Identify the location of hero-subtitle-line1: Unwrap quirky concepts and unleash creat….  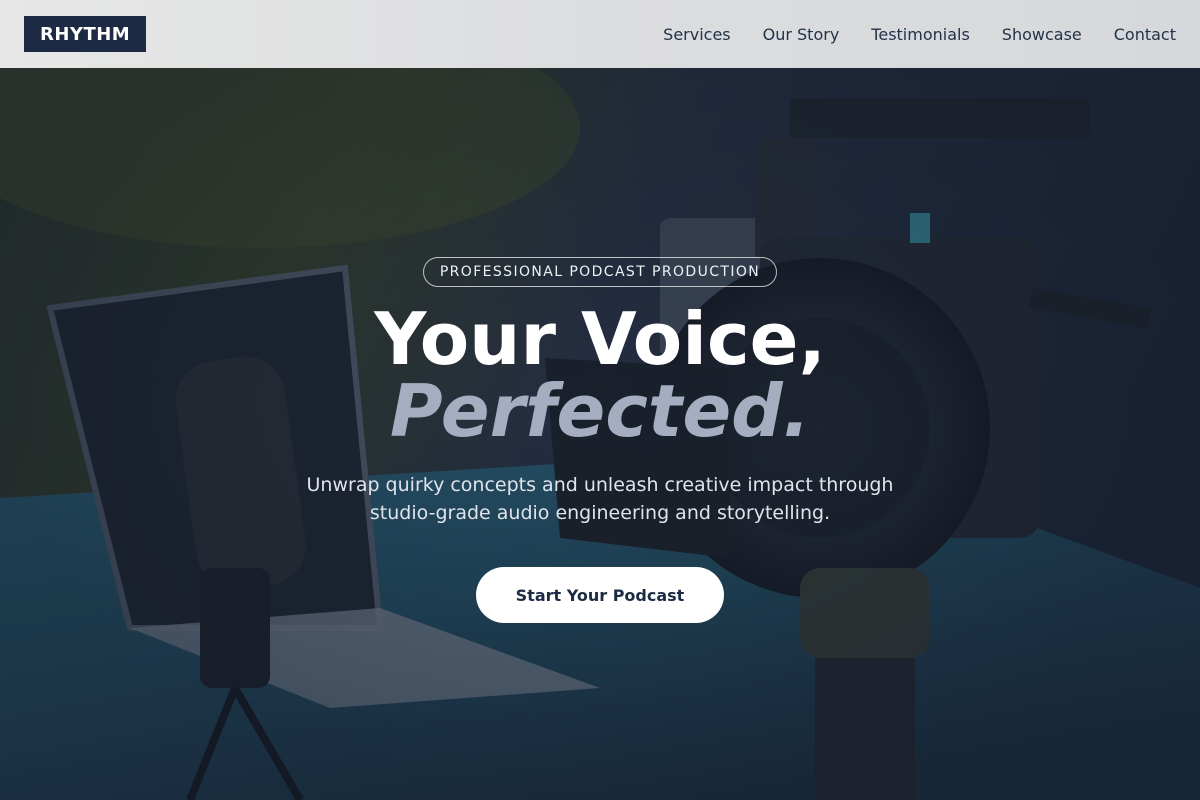
(600, 485).